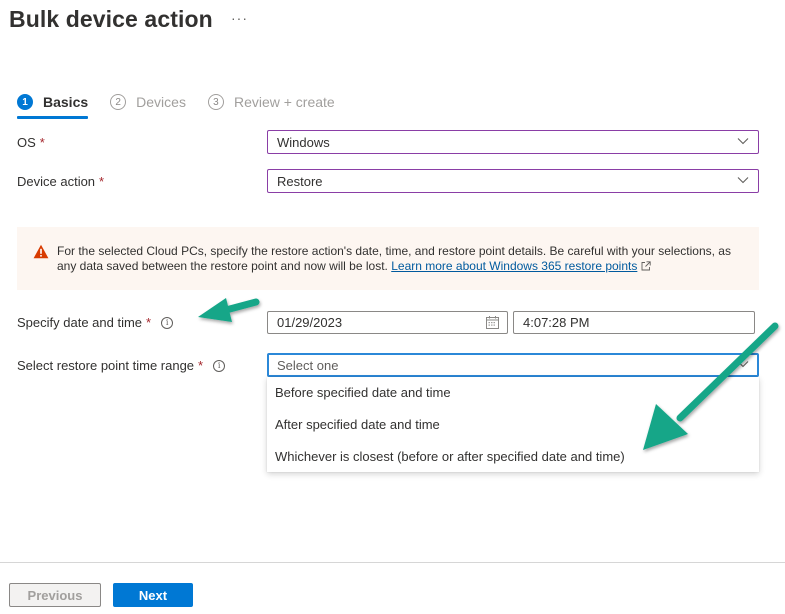 The image size is (785, 614). What do you see at coordinates (646, 266) in the screenshot?
I see `external-link-icon` at bounding box center [646, 266].